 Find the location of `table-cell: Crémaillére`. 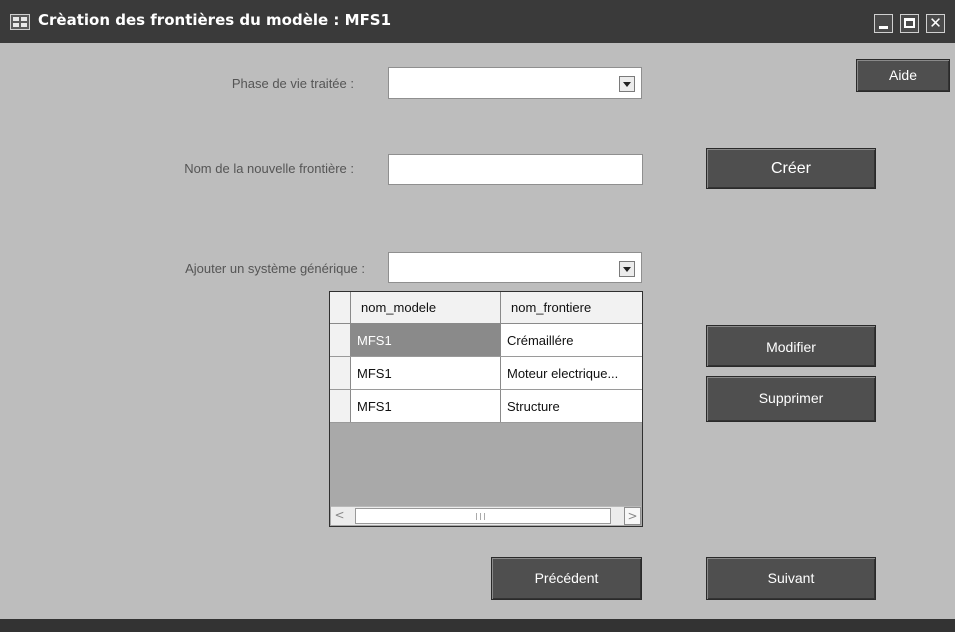

table-cell: Crémaillére is located at coordinates (571, 340).